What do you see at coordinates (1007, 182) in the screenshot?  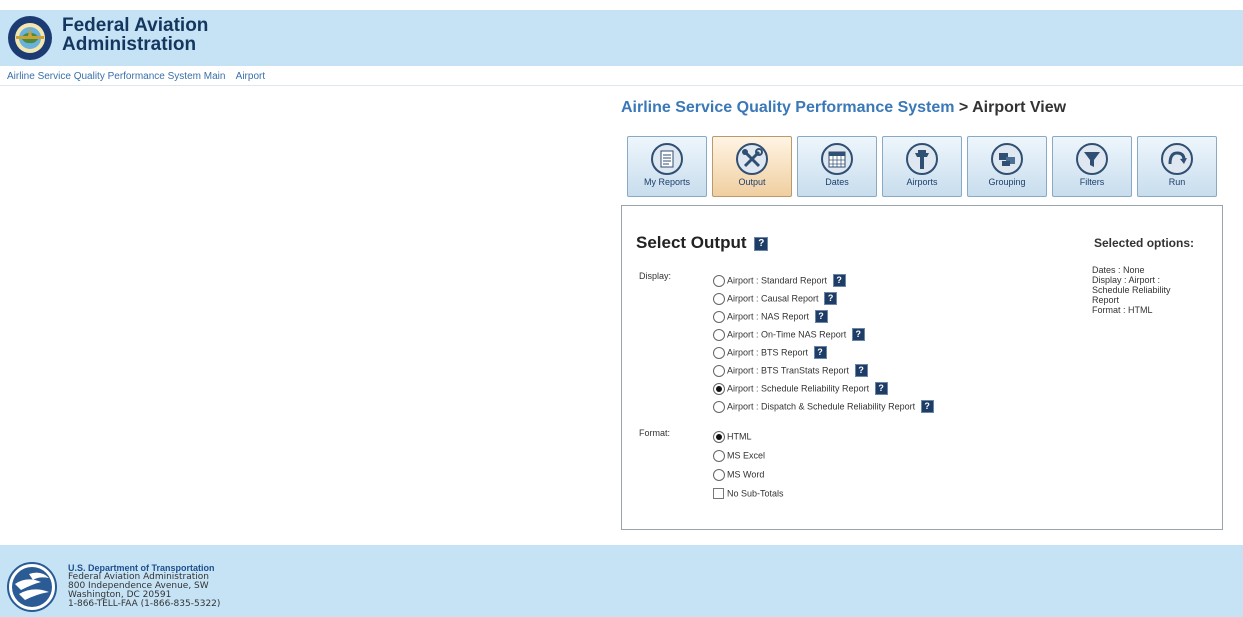 I see `grouping-label: Grouping` at bounding box center [1007, 182].